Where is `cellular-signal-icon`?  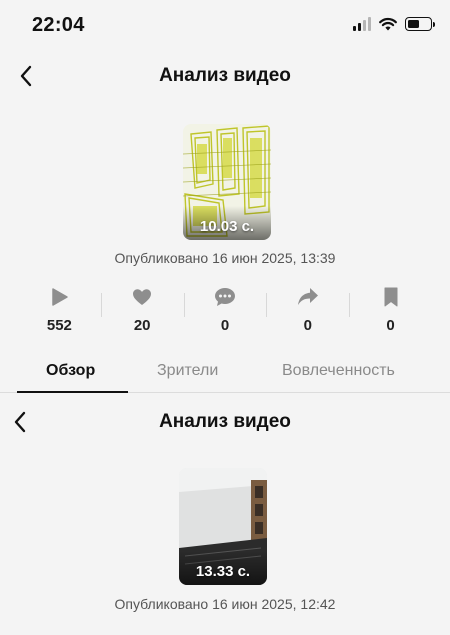 cellular-signal-icon is located at coordinates (362, 24).